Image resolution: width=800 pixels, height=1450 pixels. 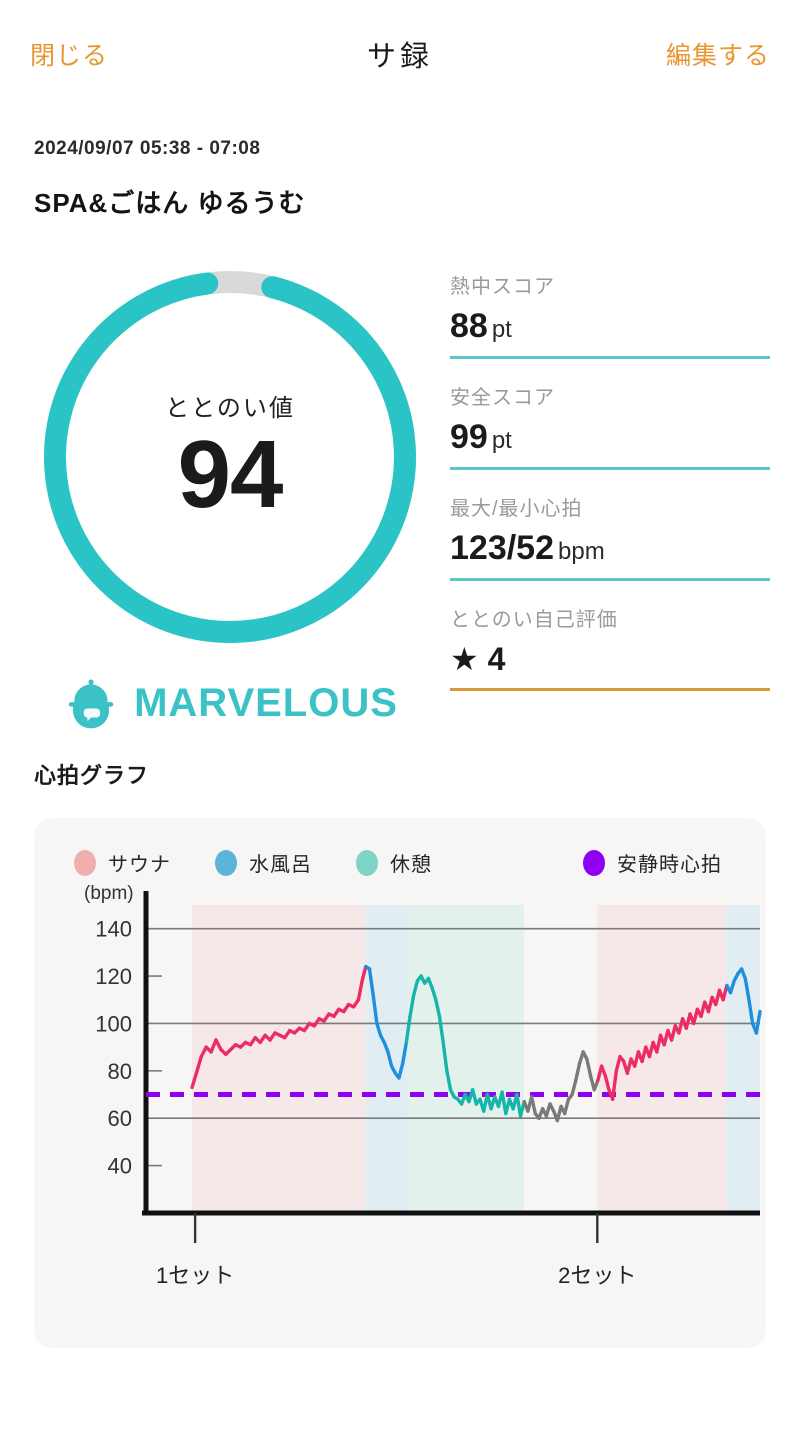 I want to click on legend-item-rest: 休憩, so click(x=394, y=862).